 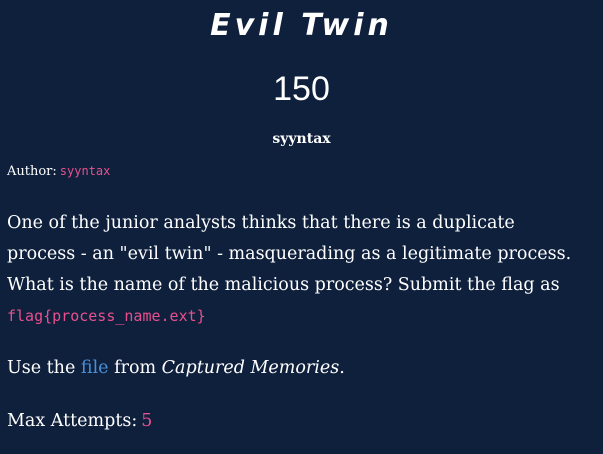 What do you see at coordinates (41, 368) in the screenshot?
I see `use-prefix: Use the` at bounding box center [41, 368].